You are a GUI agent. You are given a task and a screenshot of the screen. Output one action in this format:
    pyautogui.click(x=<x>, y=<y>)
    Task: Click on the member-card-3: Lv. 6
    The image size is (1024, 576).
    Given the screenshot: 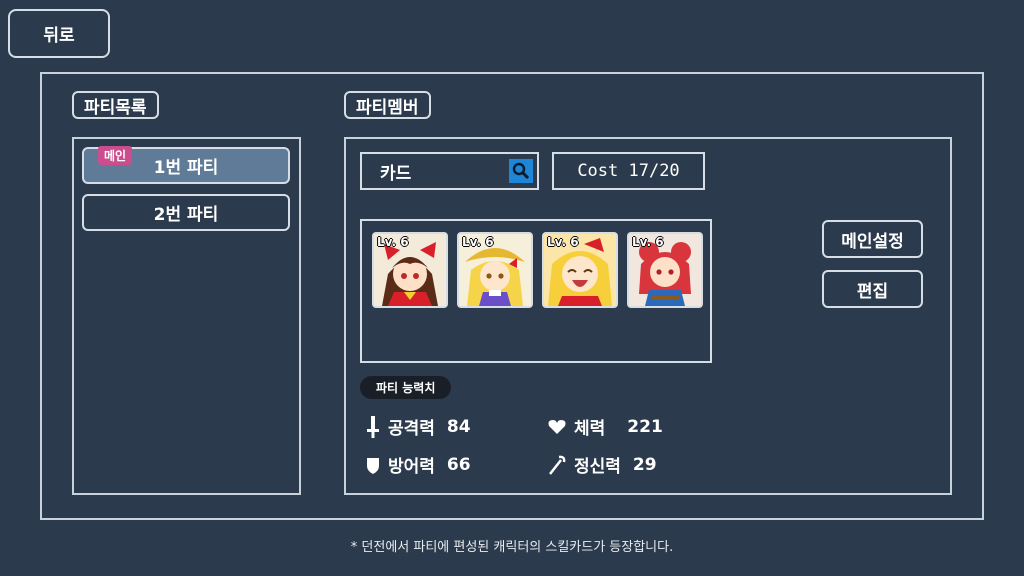 What is the action you would take?
    pyautogui.click(x=580, y=270)
    